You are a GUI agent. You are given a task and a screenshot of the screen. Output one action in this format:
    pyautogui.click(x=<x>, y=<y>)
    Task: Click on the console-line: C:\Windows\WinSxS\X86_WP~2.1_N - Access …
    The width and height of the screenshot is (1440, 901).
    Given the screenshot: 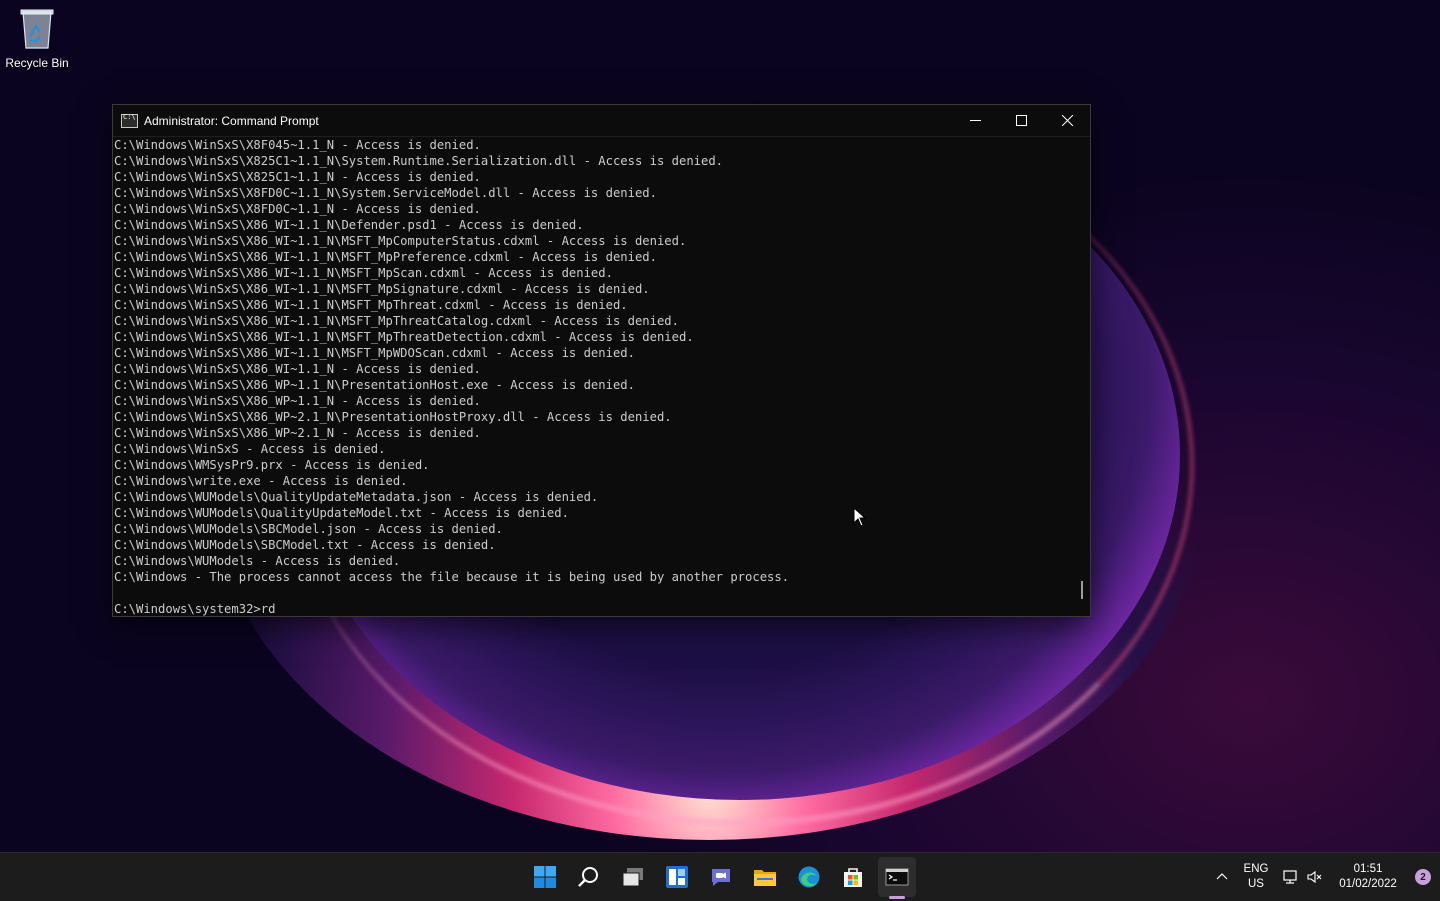 What is the action you would take?
    pyautogui.click(x=297, y=433)
    